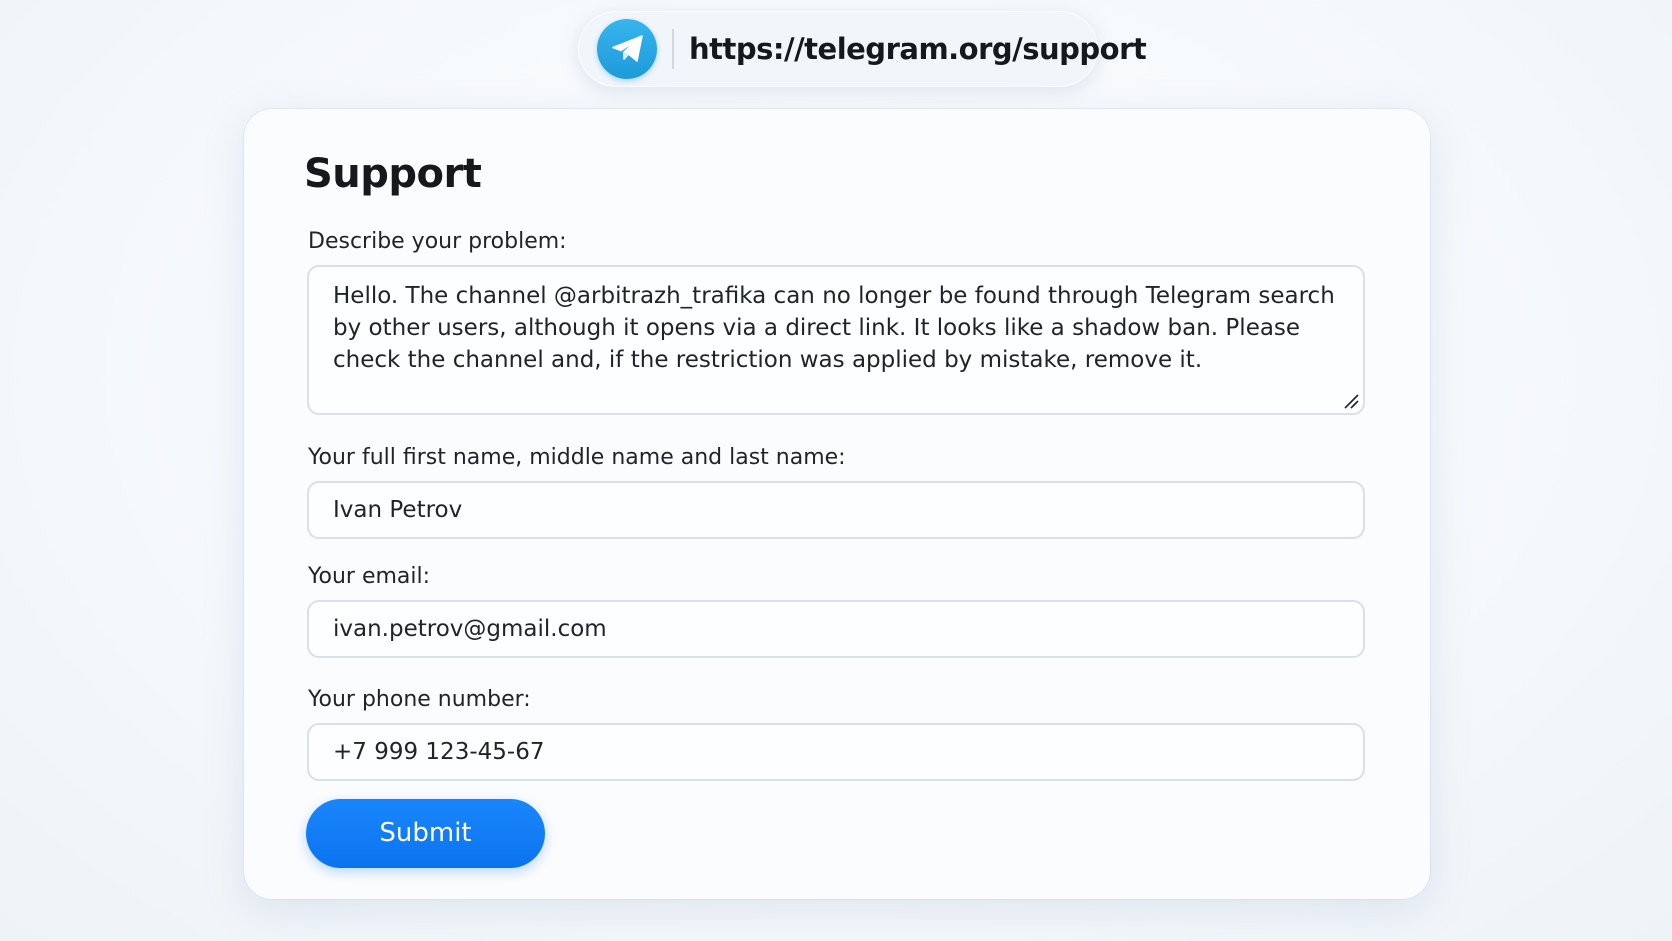 The width and height of the screenshot is (1672, 941). I want to click on email-label: Your email:, so click(369, 576).